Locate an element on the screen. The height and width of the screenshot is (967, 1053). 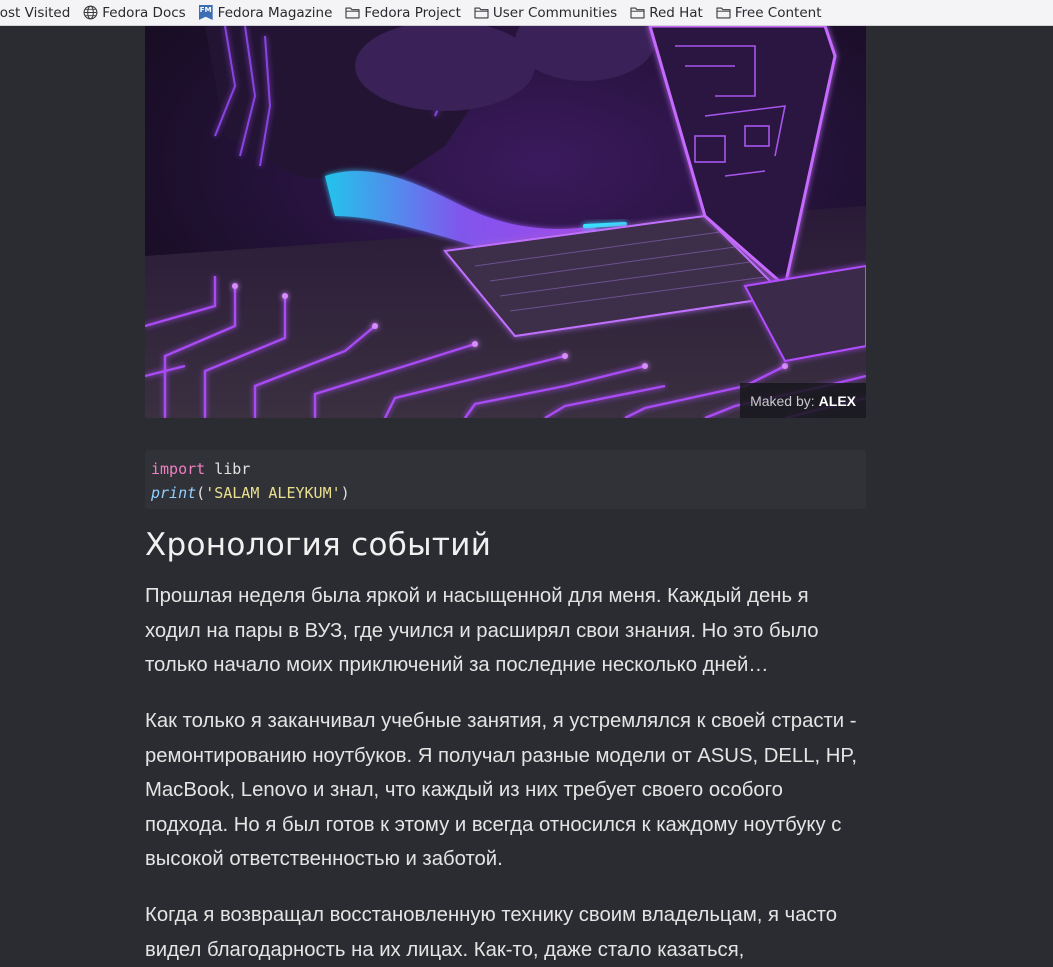
bookmark-red-hat: Red Hat is located at coordinates (666, 13).